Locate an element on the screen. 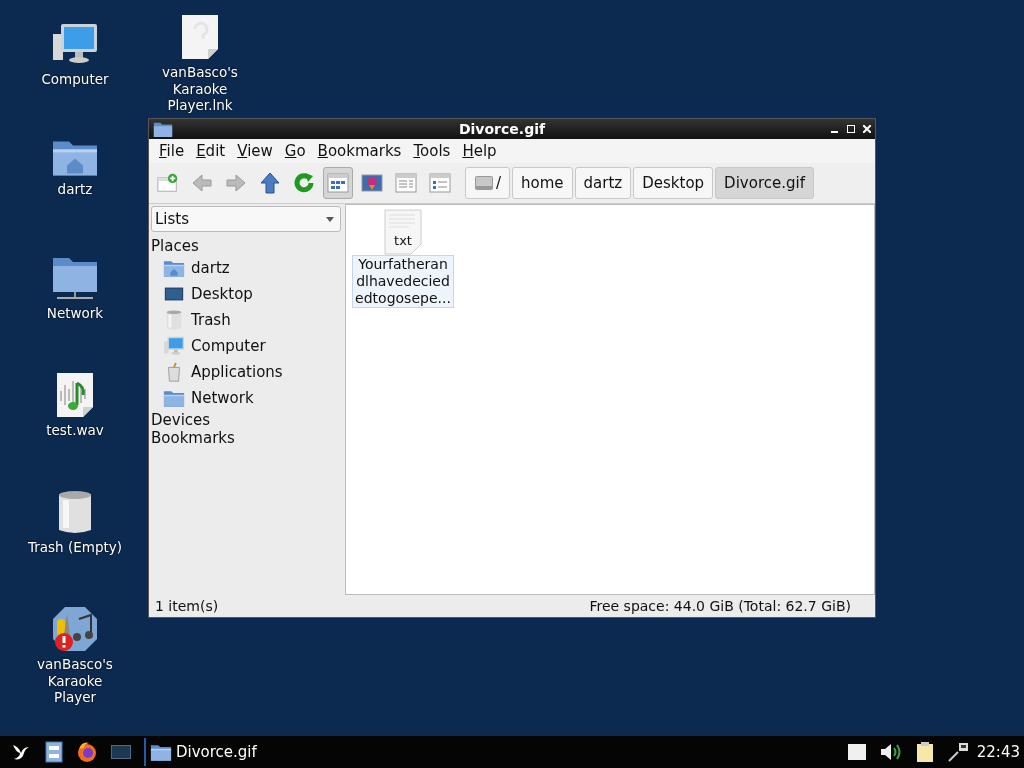 The image size is (1024, 768). desktop-icon-label: test.wav is located at coordinates (75, 430).